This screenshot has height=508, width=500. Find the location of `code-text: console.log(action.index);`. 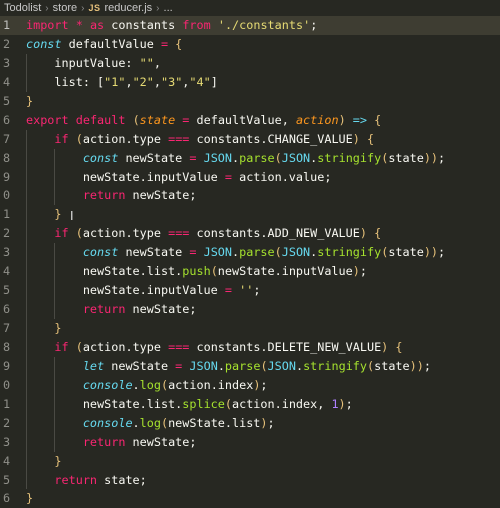

code-text: console.log(action.index); is located at coordinates (147, 385).